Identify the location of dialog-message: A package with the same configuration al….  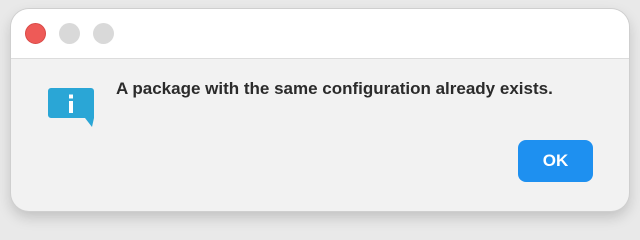
(334, 88).